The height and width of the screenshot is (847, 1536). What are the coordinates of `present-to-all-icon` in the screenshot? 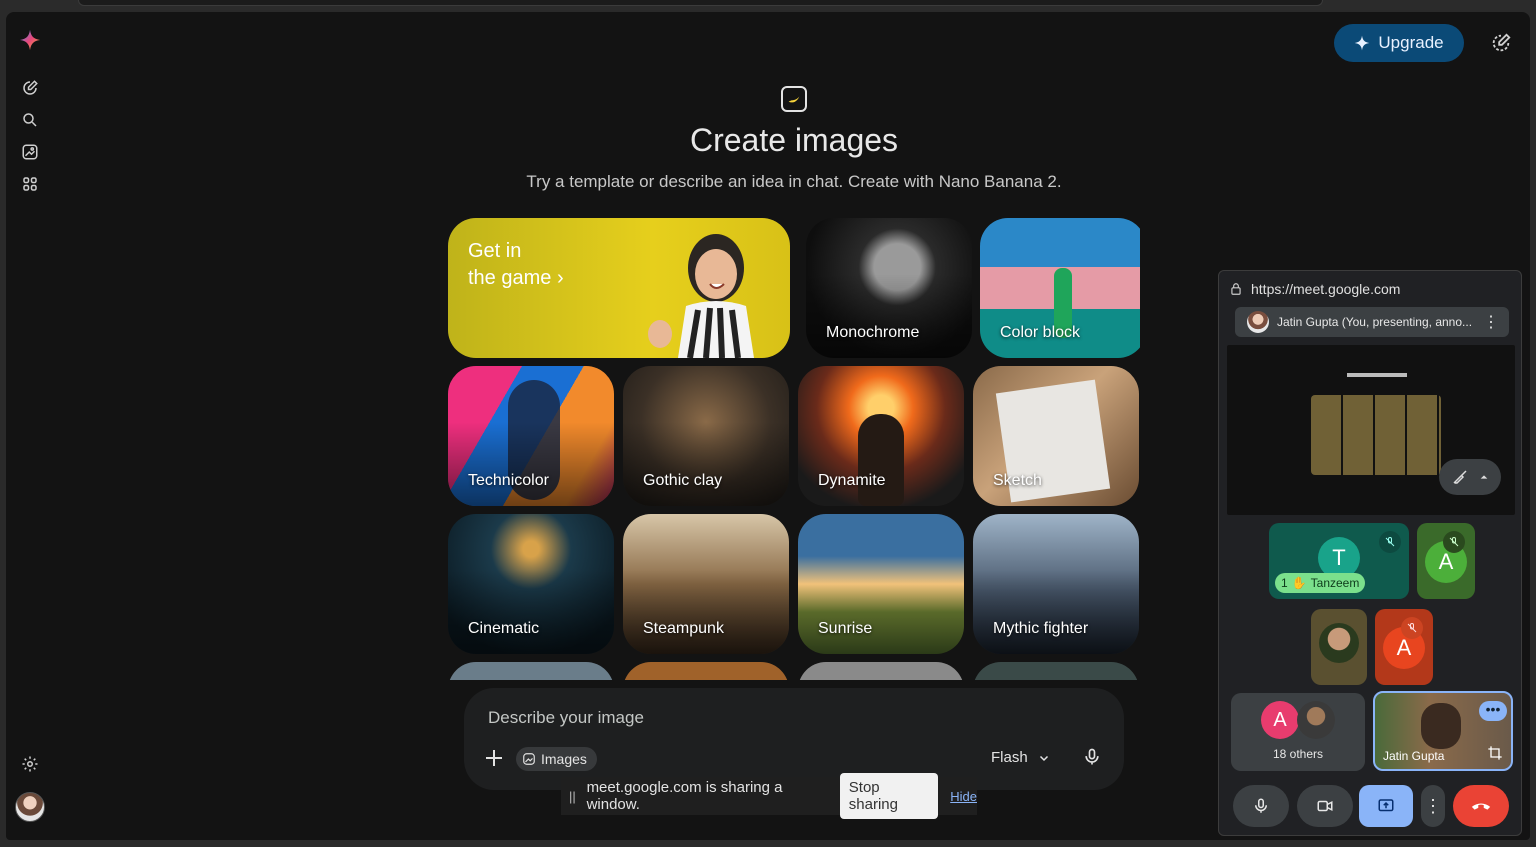 It's located at (1386, 805).